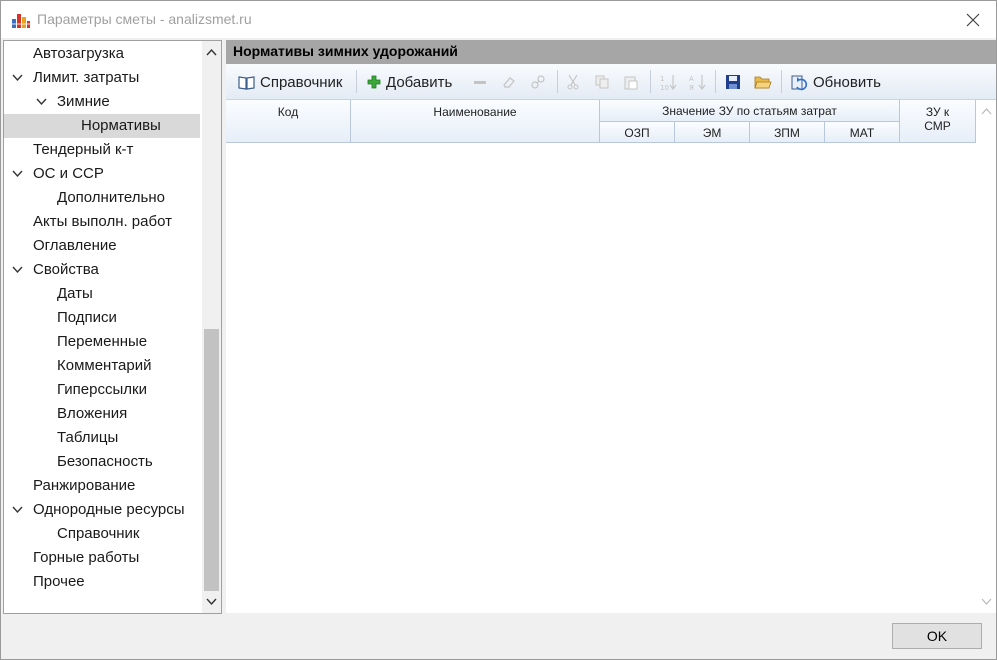  What do you see at coordinates (66, 269) in the screenshot?
I see `tree-item-label: Свойства` at bounding box center [66, 269].